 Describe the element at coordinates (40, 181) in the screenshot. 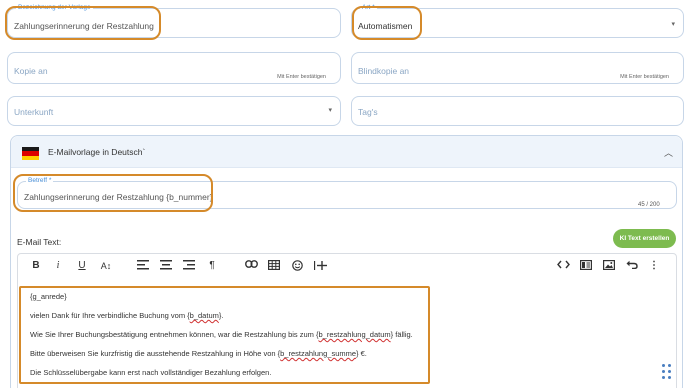

I see `subject-label: Betreff *` at that location.